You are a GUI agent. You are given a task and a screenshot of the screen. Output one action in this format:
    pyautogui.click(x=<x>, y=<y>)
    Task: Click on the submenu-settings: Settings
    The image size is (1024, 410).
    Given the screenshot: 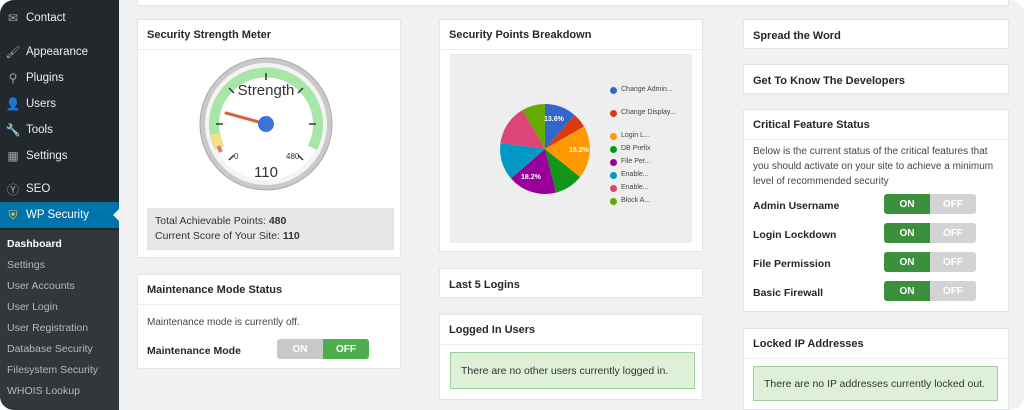 What is the action you would take?
    pyautogui.click(x=26, y=265)
    